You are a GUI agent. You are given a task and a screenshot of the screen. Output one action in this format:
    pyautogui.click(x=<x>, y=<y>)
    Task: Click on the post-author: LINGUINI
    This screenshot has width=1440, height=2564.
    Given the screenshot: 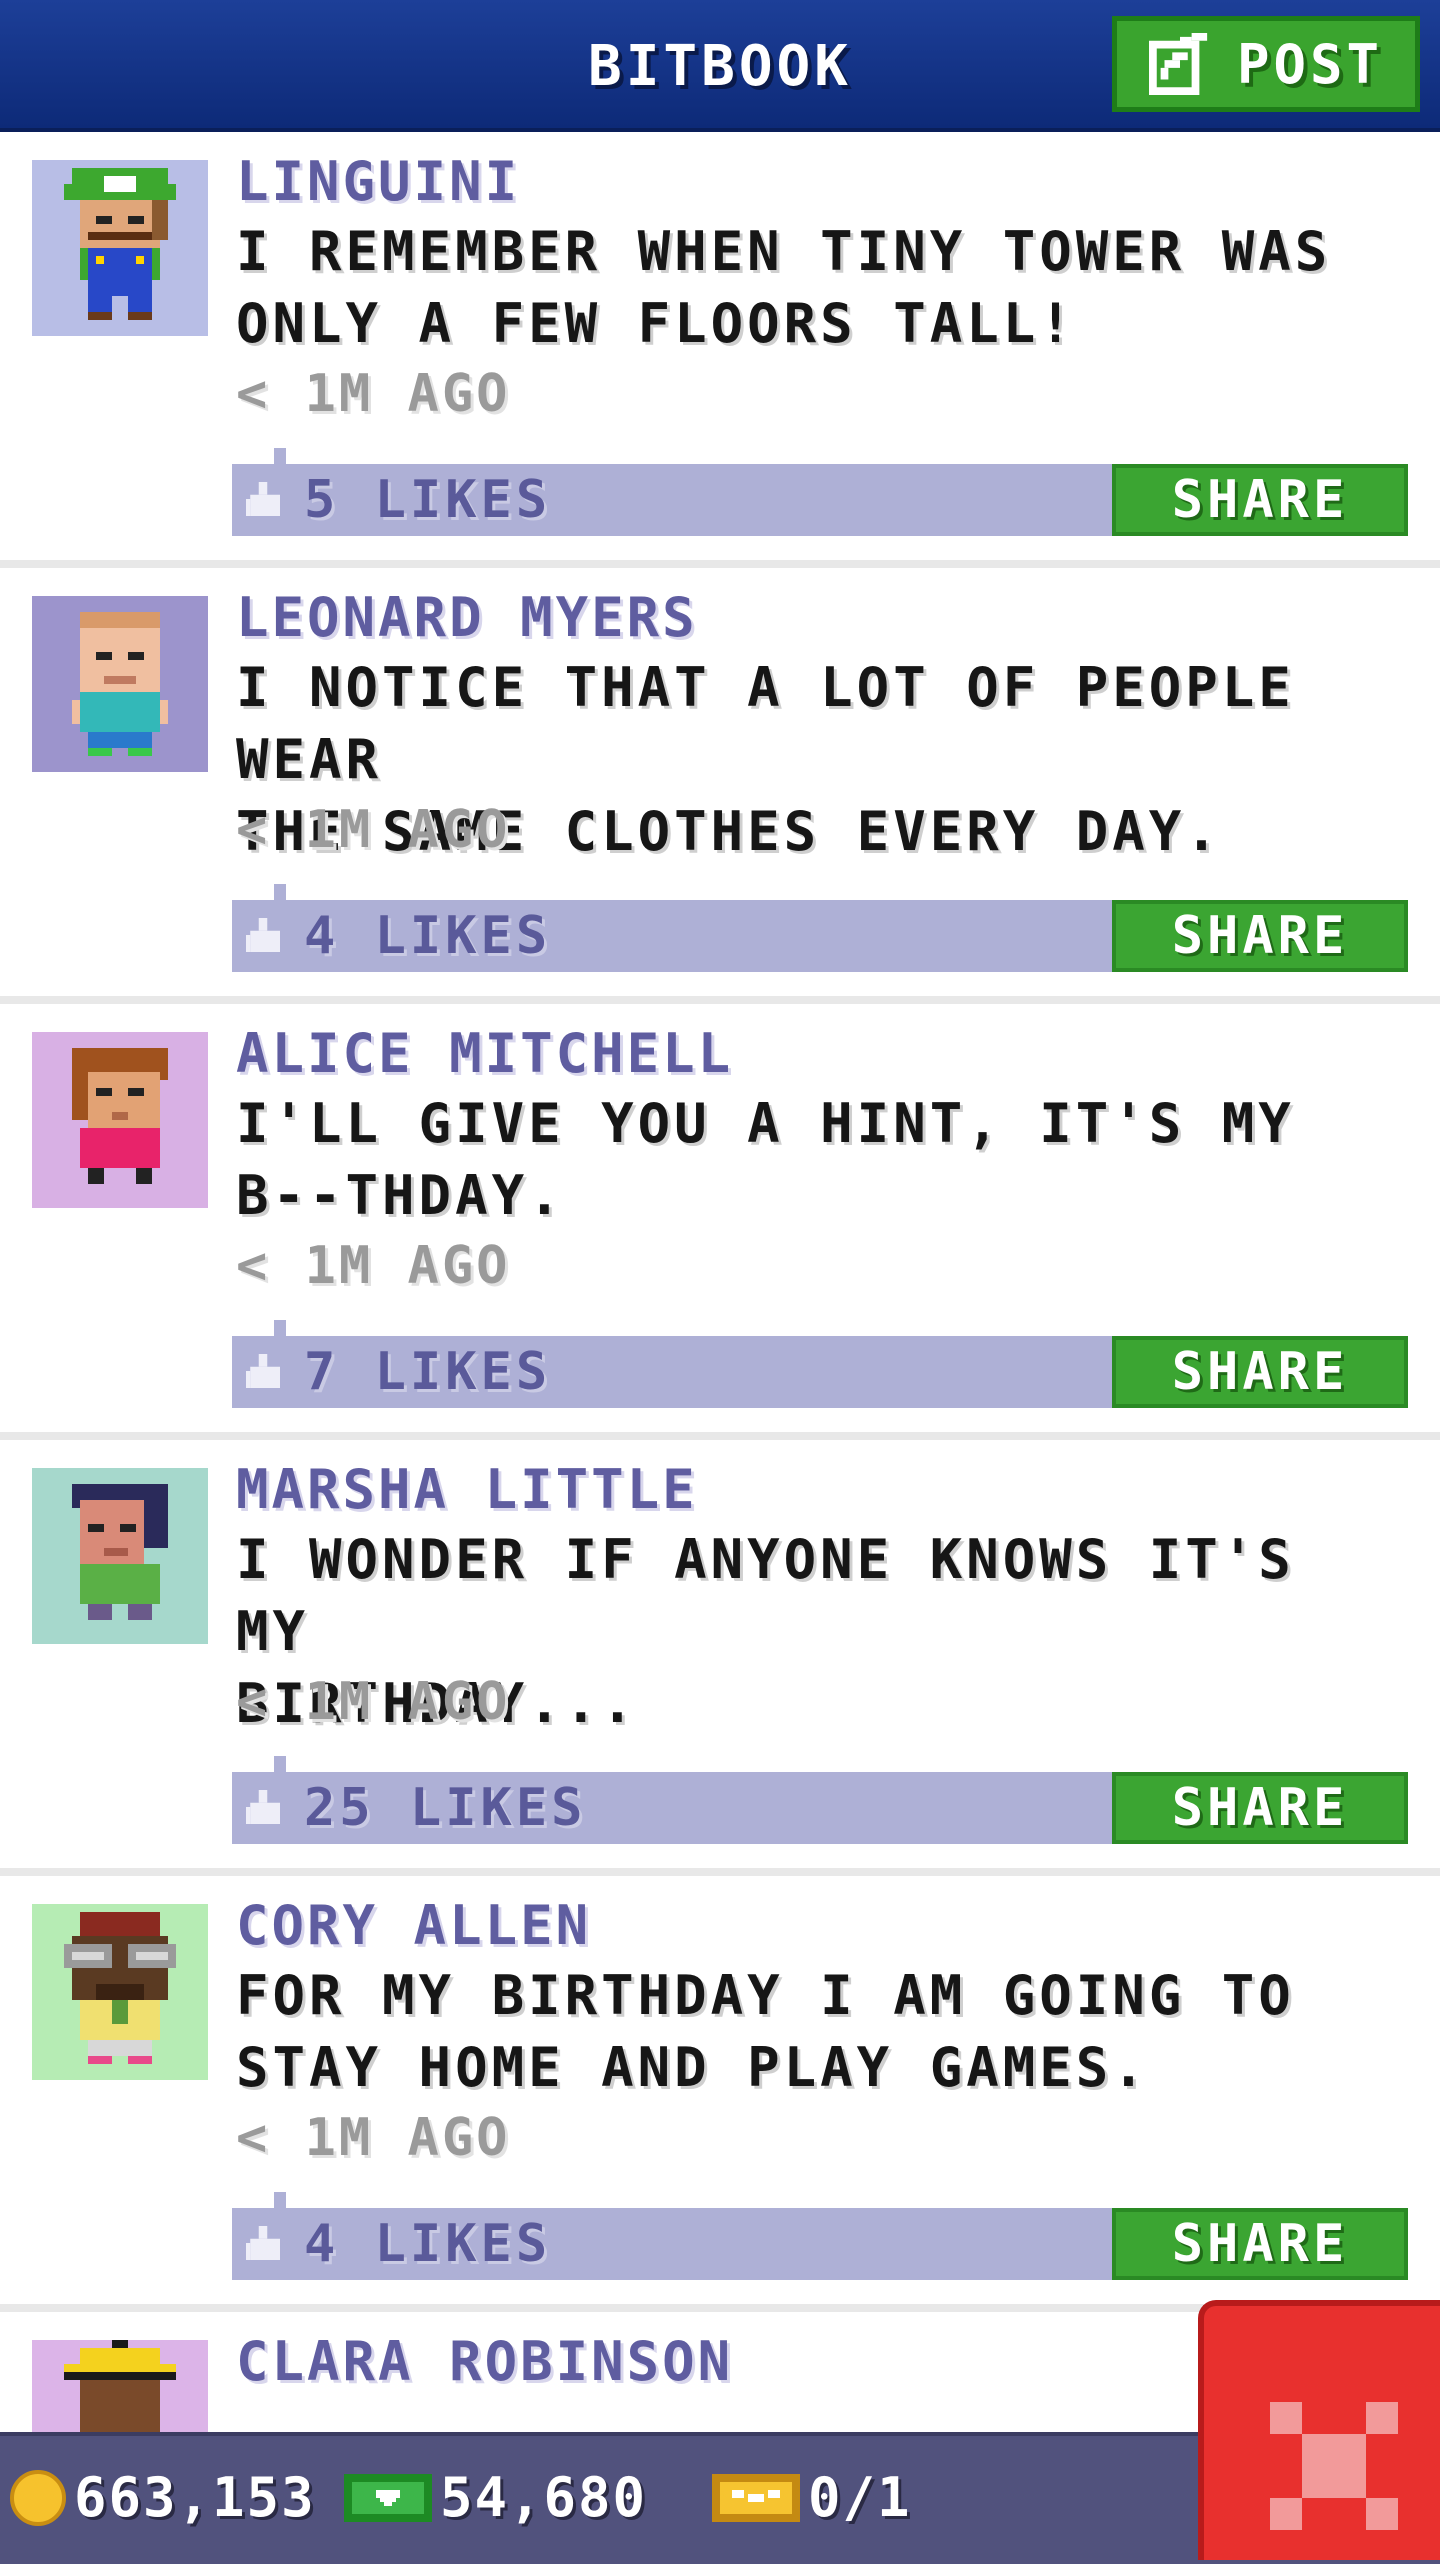 What is the action you would take?
    pyautogui.click(x=378, y=181)
    